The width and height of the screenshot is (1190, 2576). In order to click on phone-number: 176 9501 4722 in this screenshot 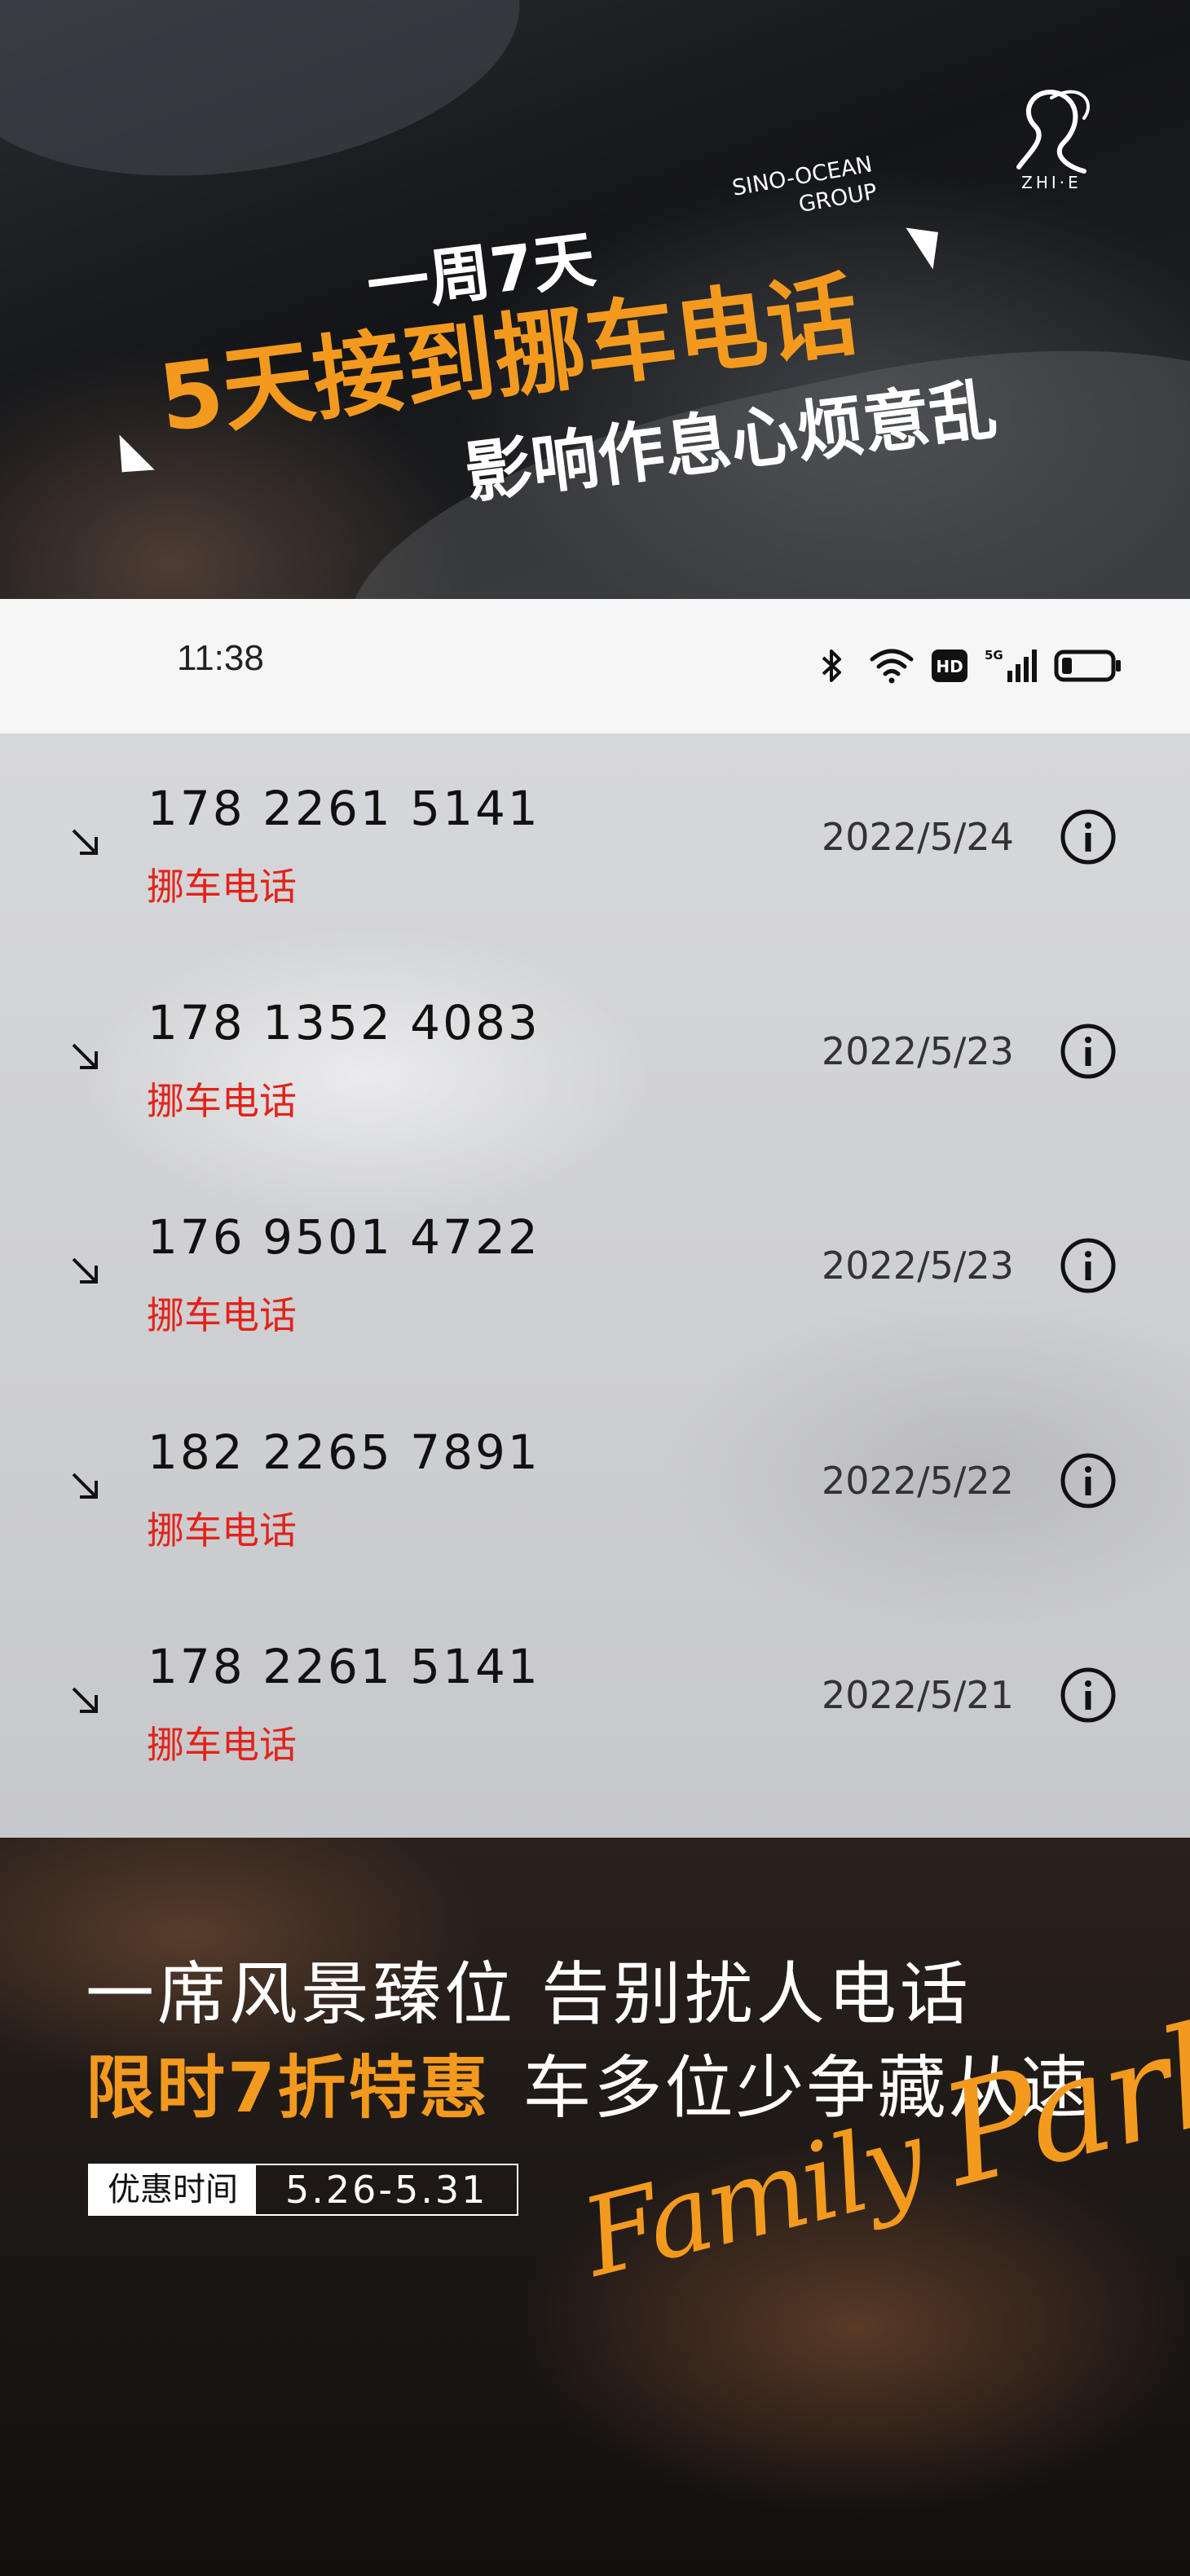, I will do `click(344, 1237)`.